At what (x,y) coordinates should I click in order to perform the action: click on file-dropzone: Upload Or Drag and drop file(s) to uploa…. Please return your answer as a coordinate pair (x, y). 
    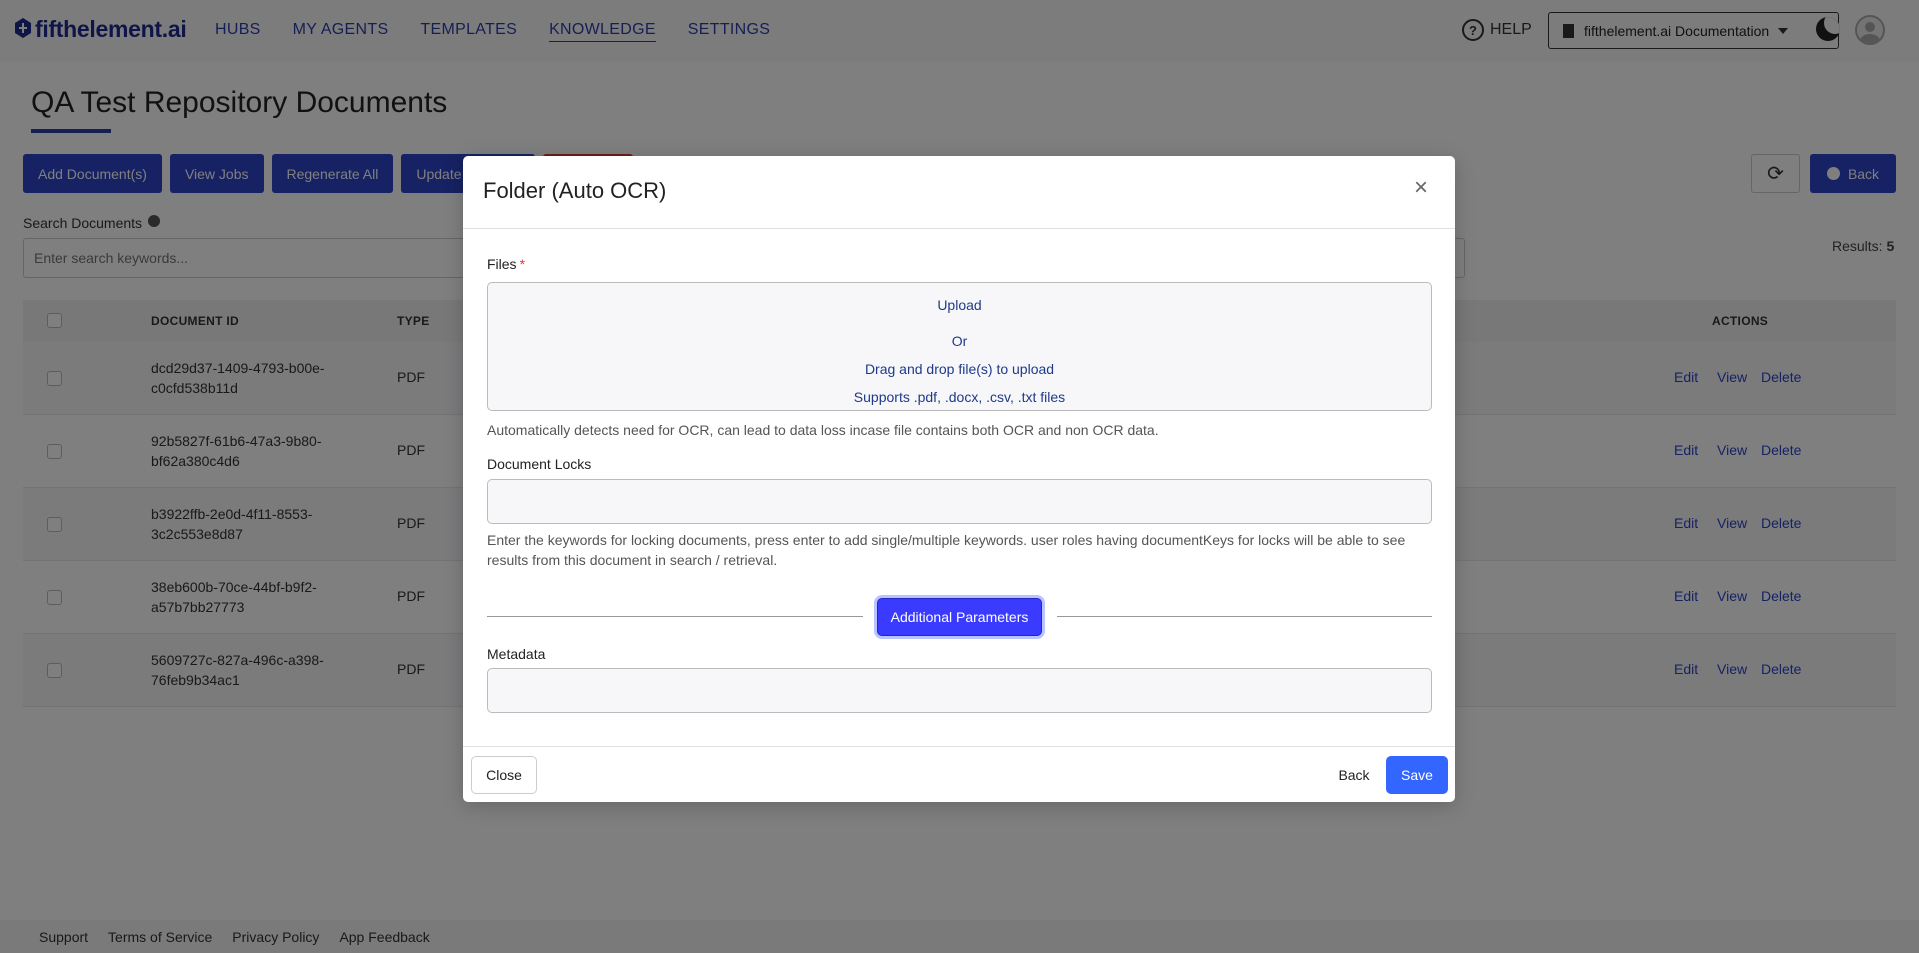
    Looking at the image, I should click on (959, 346).